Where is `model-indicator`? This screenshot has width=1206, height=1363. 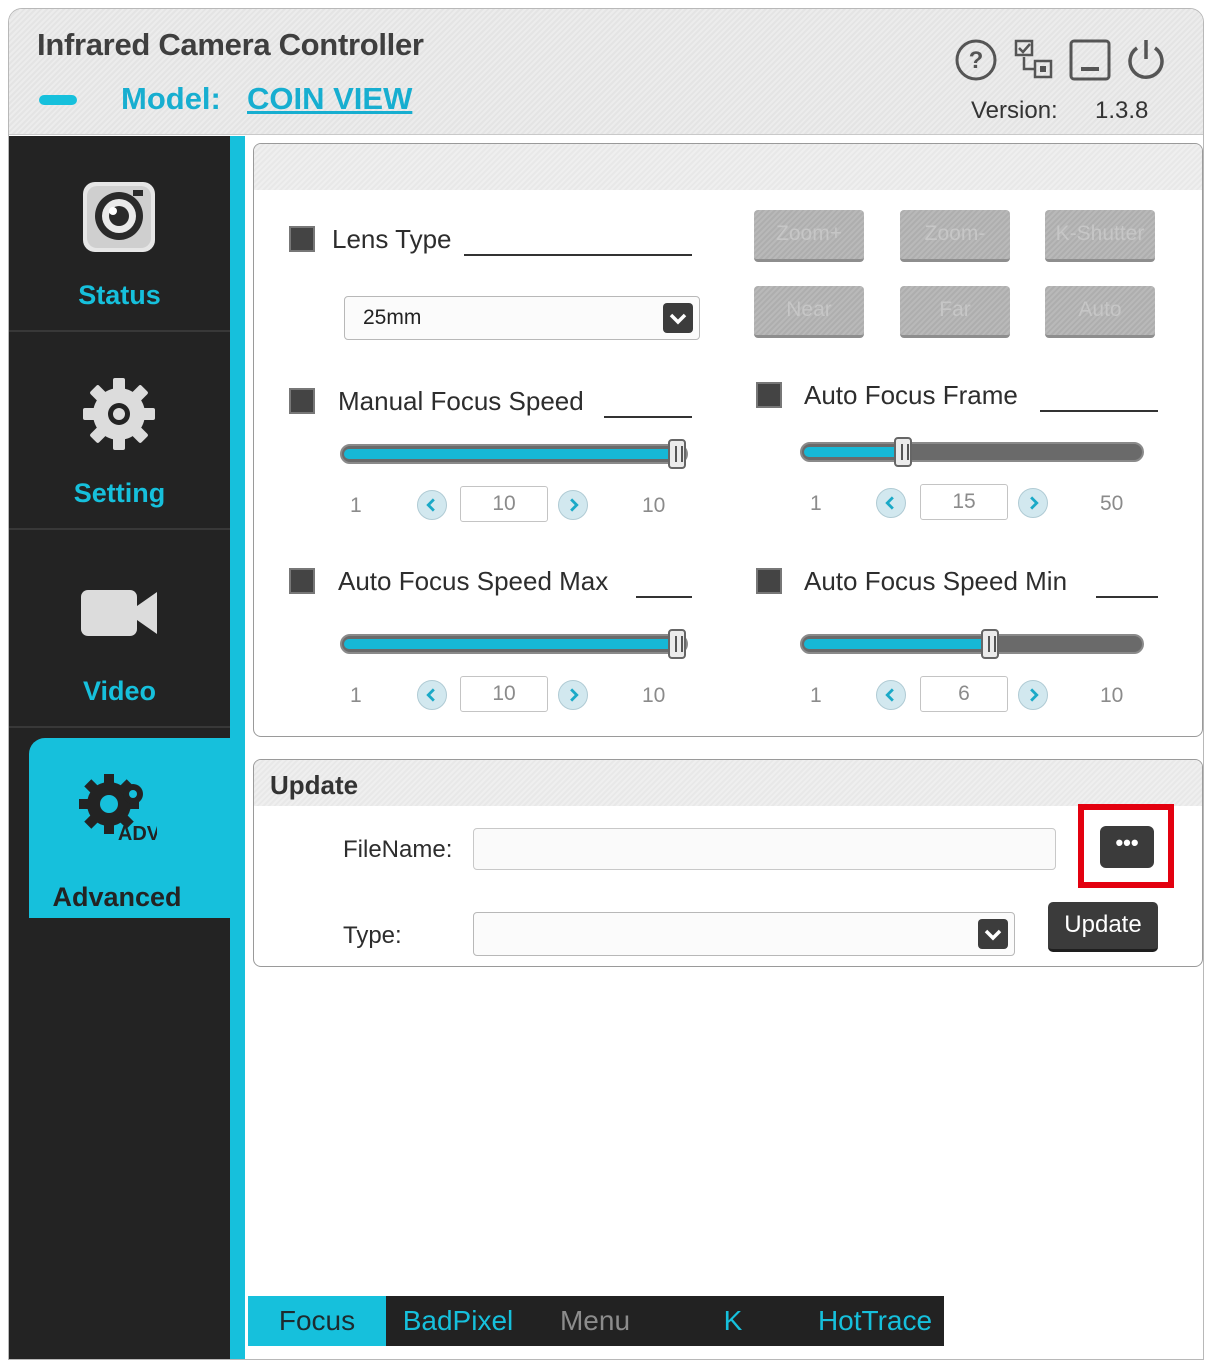
model-indicator is located at coordinates (58, 100).